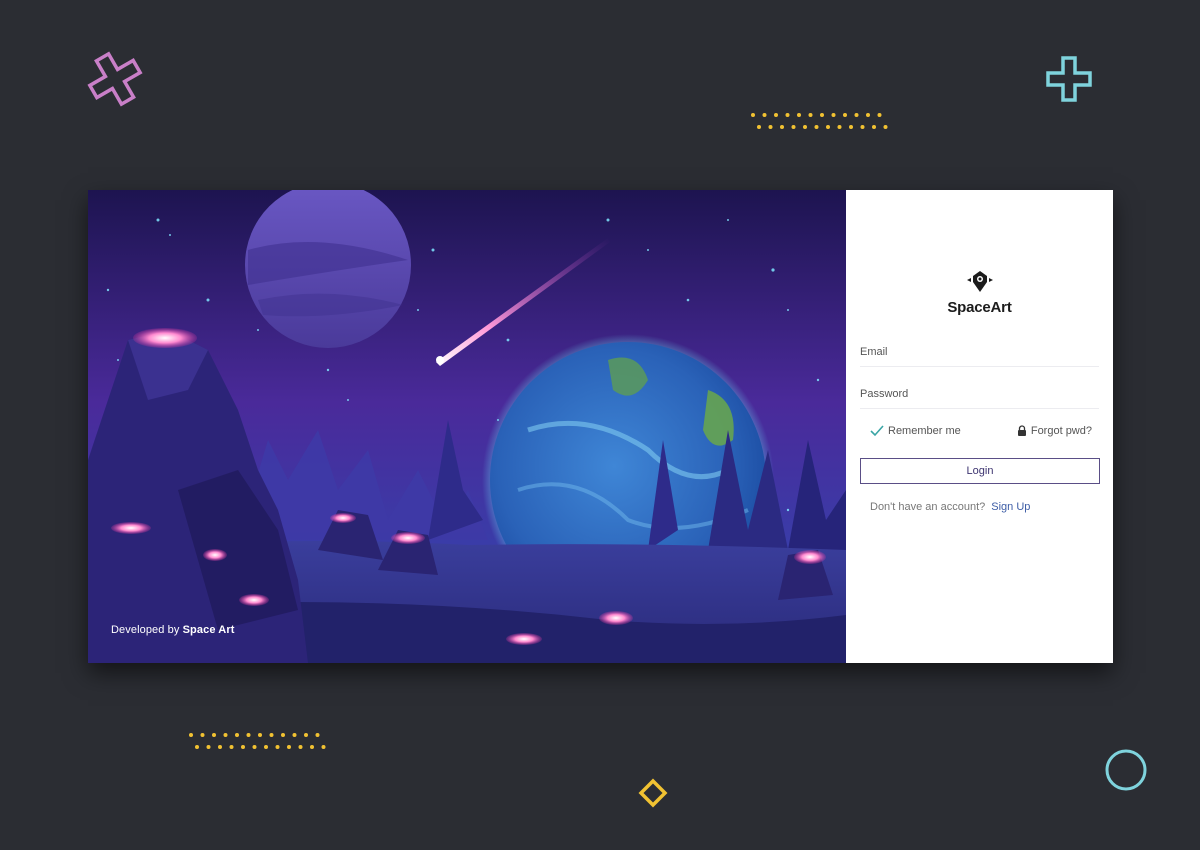 The image size is (1200, 850). What do you see at coordinates (877, 431) in the screenshot?
I see `check-icon` at bounding box center [877, 431].